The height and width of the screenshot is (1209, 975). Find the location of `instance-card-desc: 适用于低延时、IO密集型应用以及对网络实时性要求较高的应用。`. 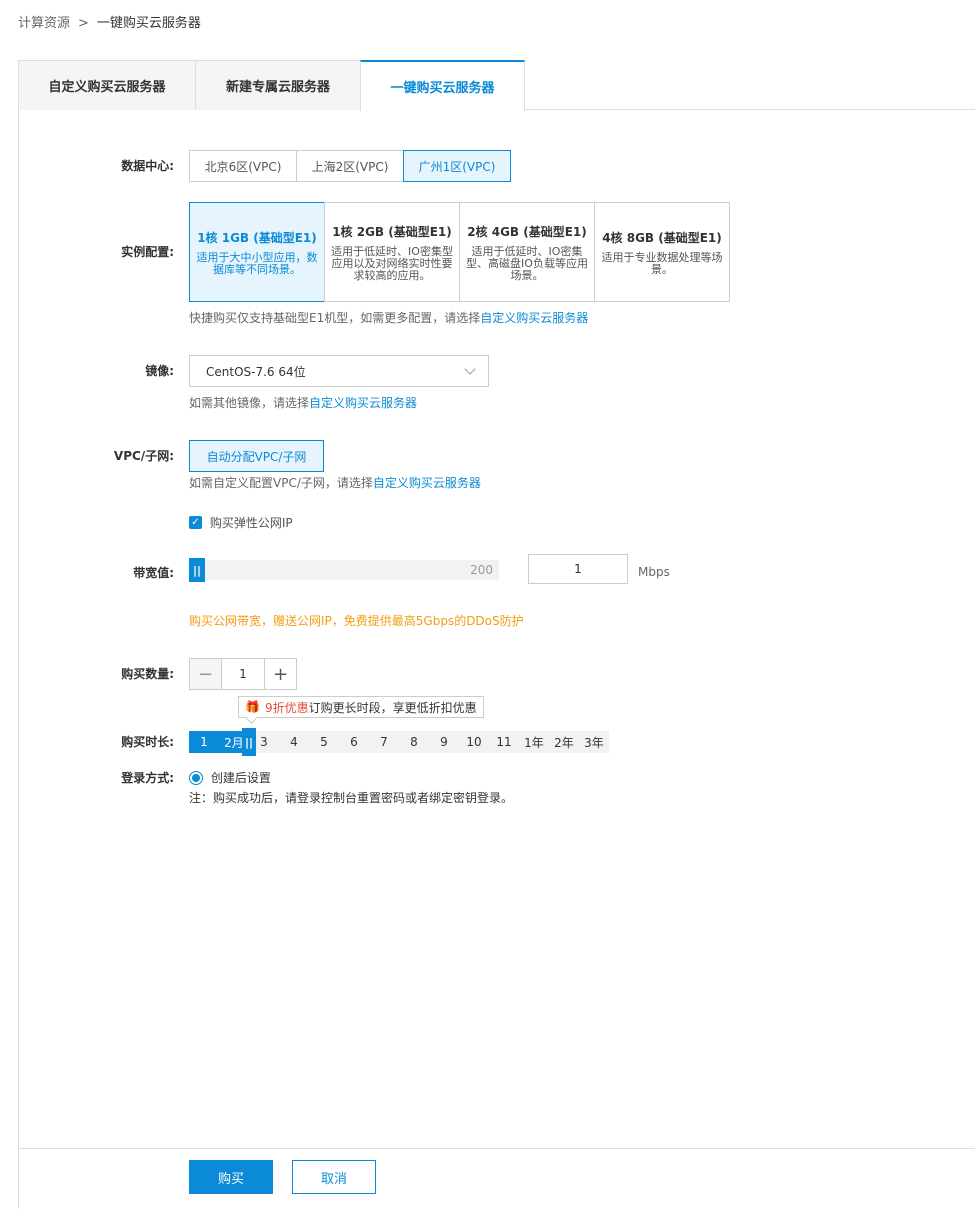

instance-card-desc: 适用于低延时、IO密集型应用以及对网络实时性要求较高的应用。 is located at coordinates (392, 263).